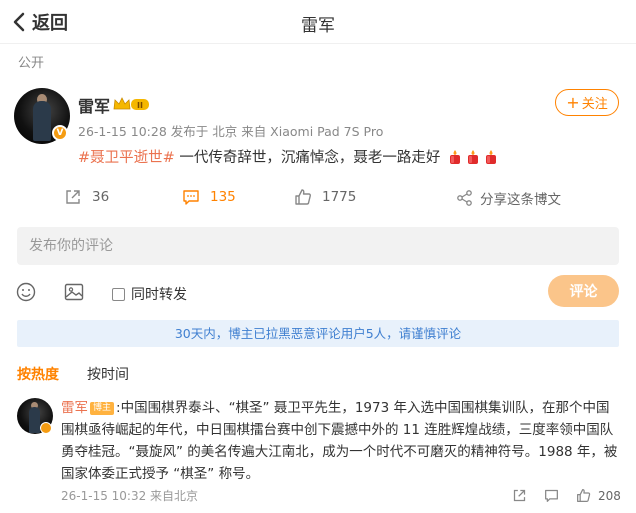 The width and height of the screenshot is (636, 513). I want to click on like-count: 1775, so click(339, 197).